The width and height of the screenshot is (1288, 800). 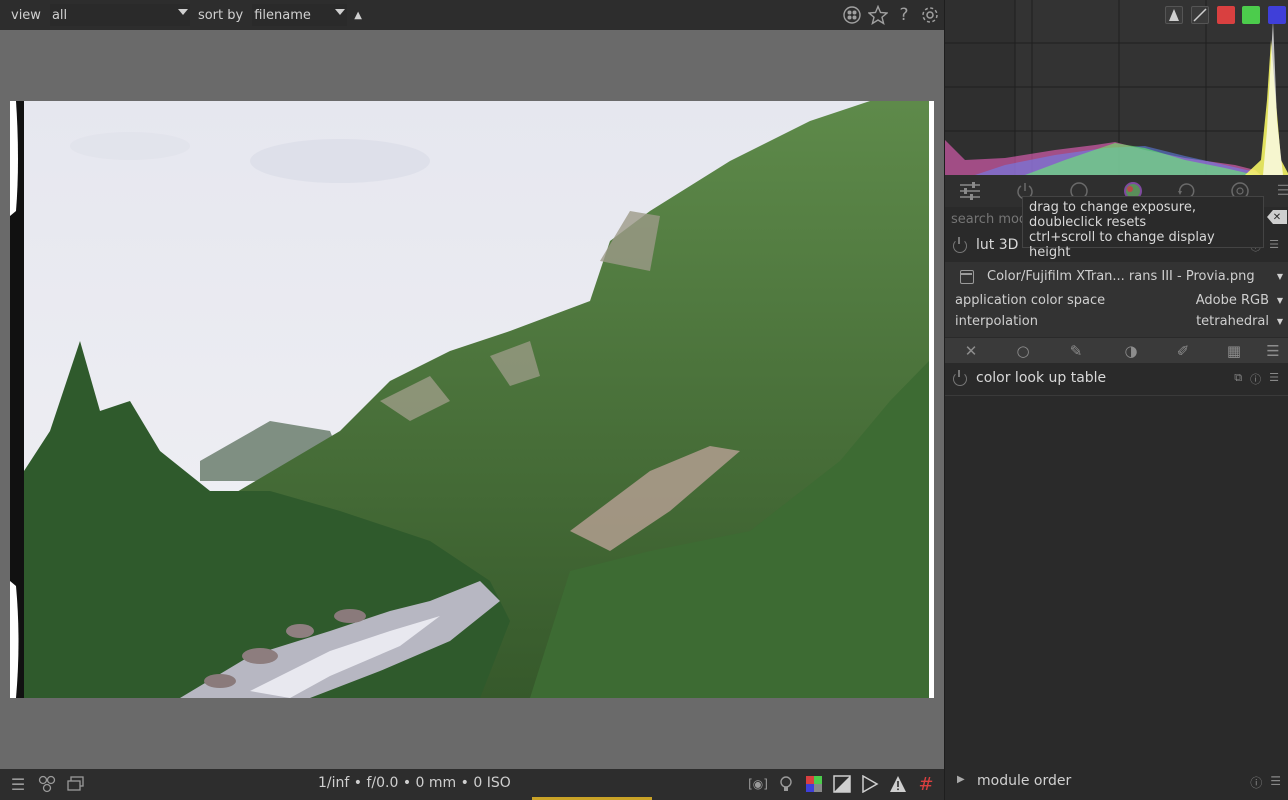 What do you see at coordinates (971, 351) in the screenshot?
I see `off-icon: ✕` at bounding box center [971, 351].